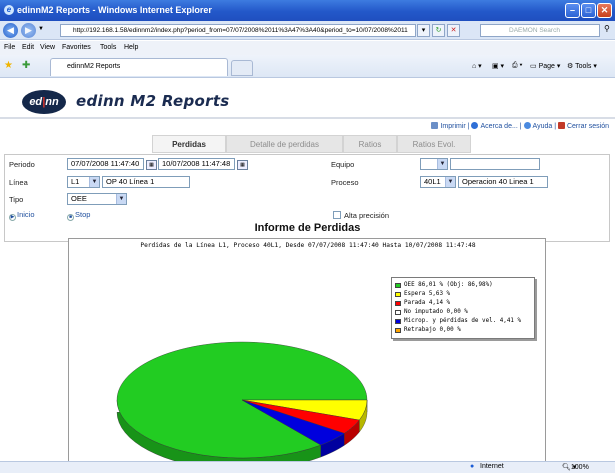 The width and height of the screenshot is (615, 473). What do you see at coordinates (463, 295) in the screenshot?
I see `legend-item: Espera 5,63 %` at bounding box center [463, 295].